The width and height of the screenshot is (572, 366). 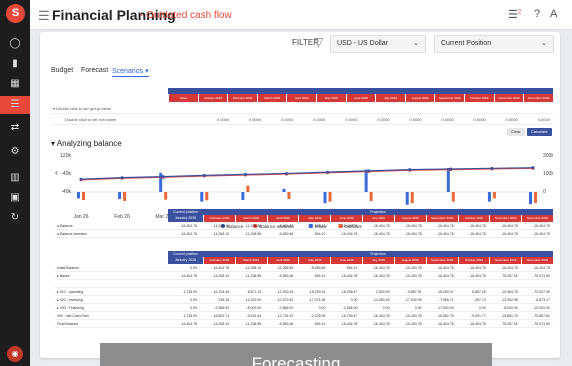 I want to click on position-select: Current Position ⌄, so click(x=494, y=44).